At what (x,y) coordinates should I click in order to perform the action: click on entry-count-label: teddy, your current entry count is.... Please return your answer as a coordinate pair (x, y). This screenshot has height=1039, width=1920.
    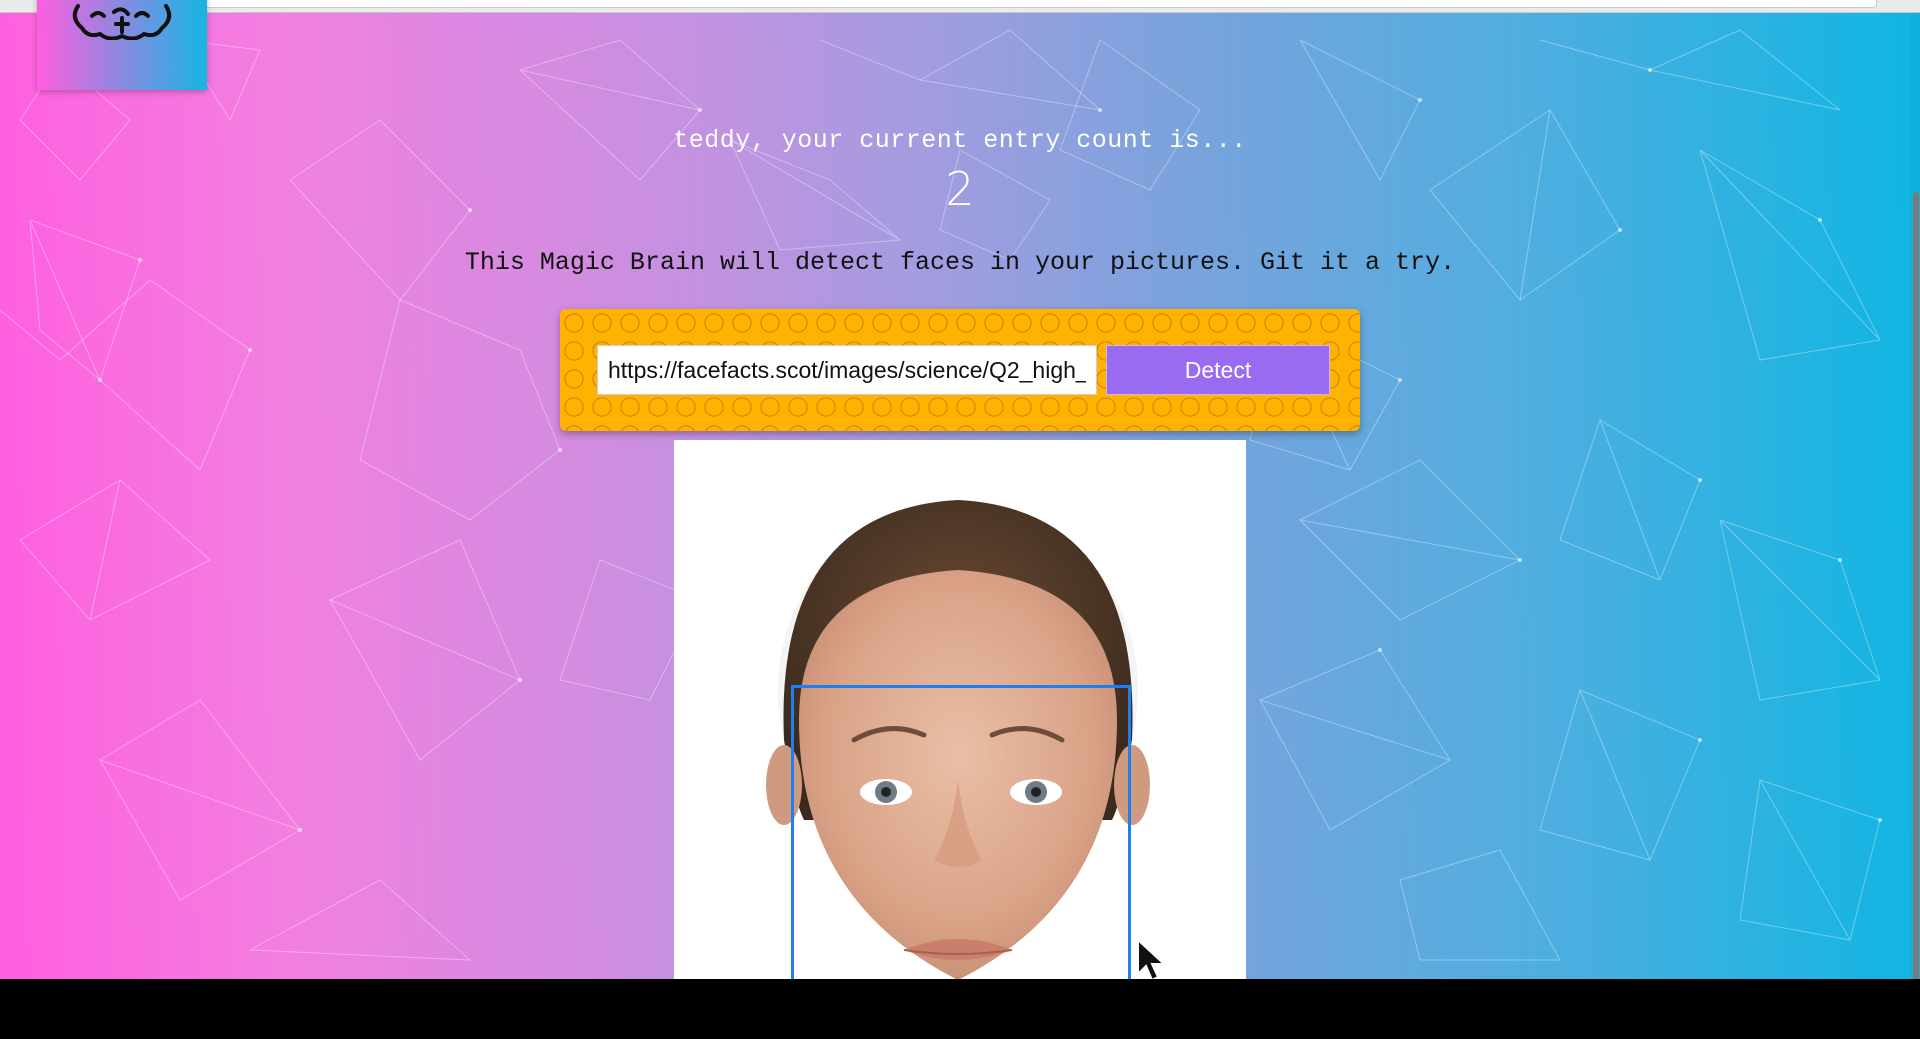
    Looking at the image, I should click on (960, 140).